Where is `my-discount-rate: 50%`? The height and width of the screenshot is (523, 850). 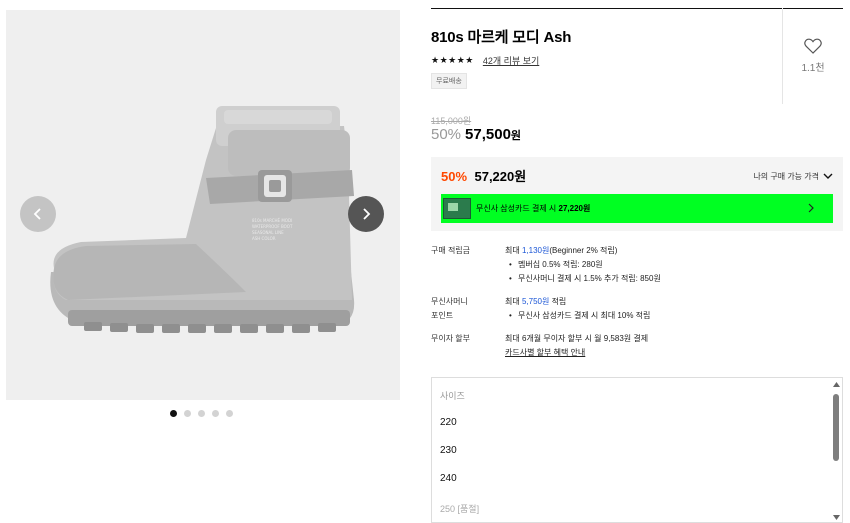
my-discount-rate: 50% is located at coordinates (454, 176).